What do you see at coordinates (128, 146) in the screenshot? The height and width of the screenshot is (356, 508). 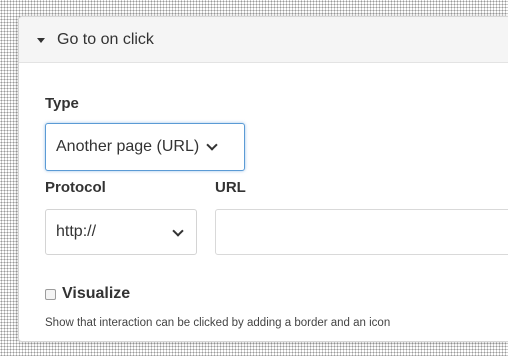 I see `type-select-value: Another page (URL)` at bounding box center [128, 146].